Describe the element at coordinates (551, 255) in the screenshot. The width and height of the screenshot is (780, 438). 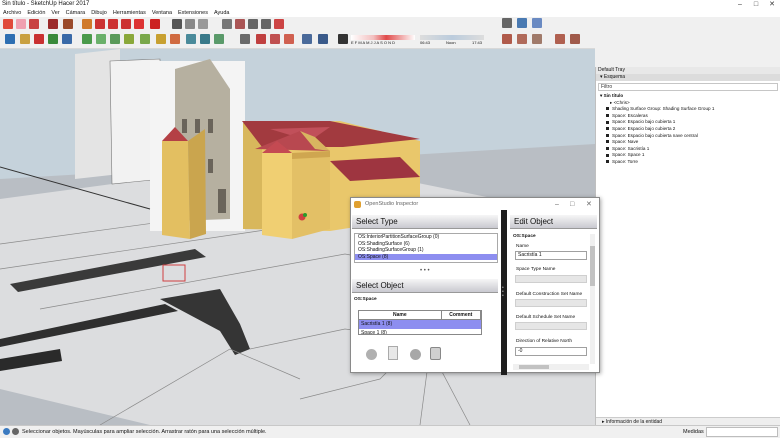
I see `name-field: Sacristía 1` at that location.